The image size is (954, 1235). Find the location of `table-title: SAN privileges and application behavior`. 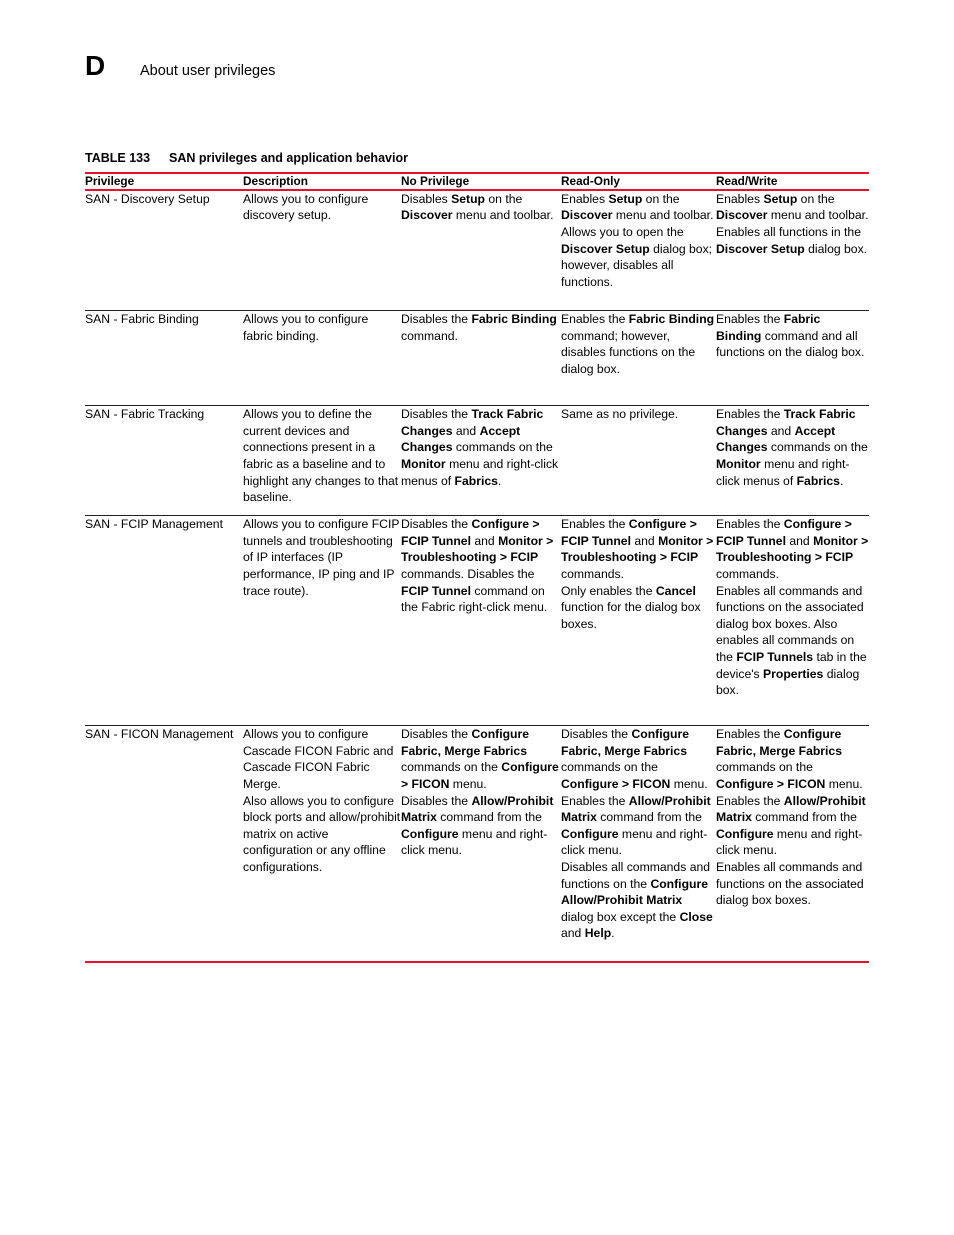

table-title: SAN privileges and application behavior is located at coordinates (288, 158).